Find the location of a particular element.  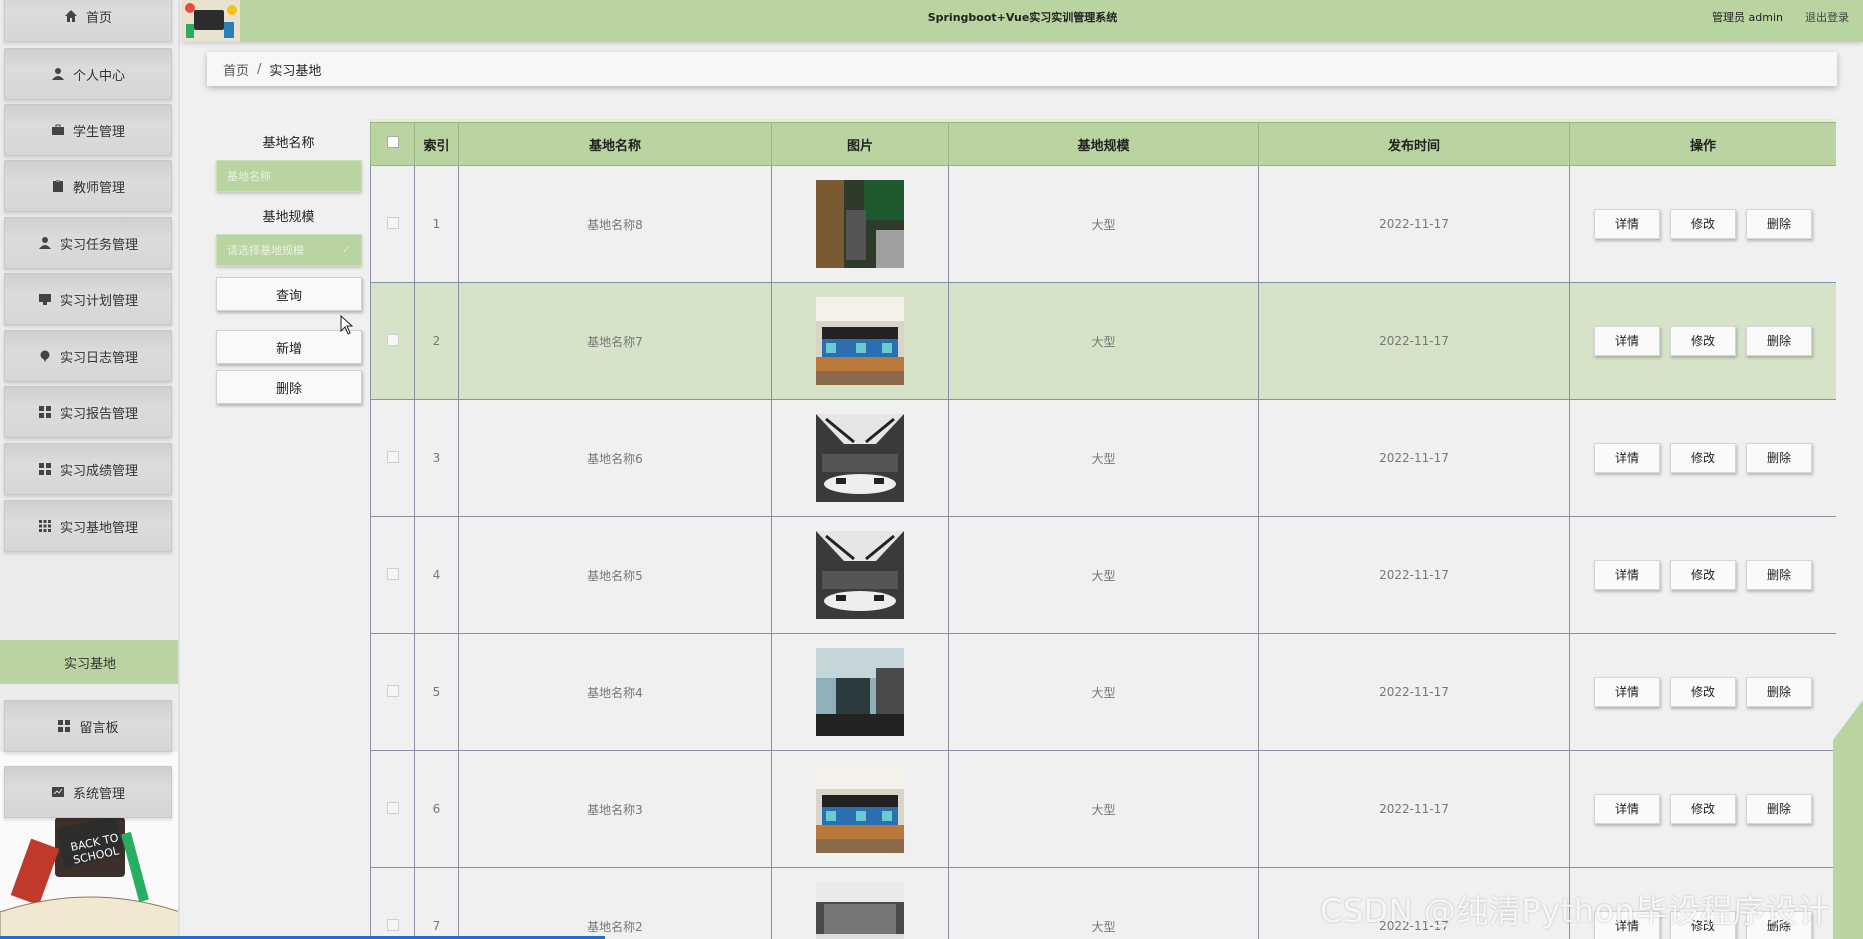

row-base-name: 基地名称7 is located at coordinates (615, 341).